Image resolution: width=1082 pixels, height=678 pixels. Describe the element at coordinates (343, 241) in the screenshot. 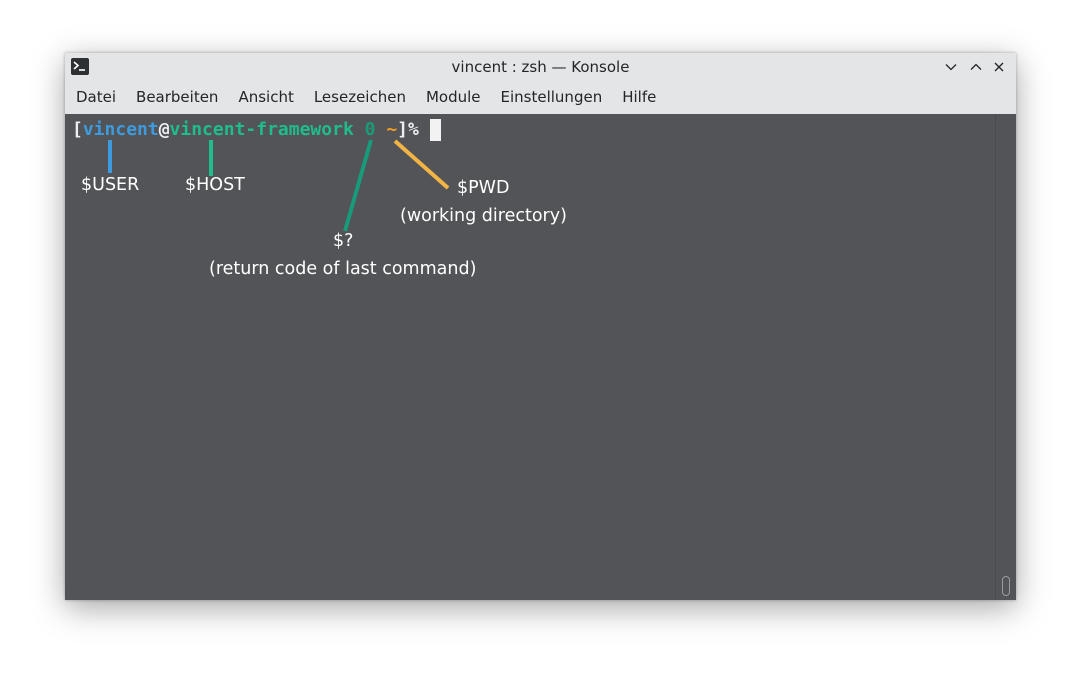

I see `rc-annotation: $?` at that location.